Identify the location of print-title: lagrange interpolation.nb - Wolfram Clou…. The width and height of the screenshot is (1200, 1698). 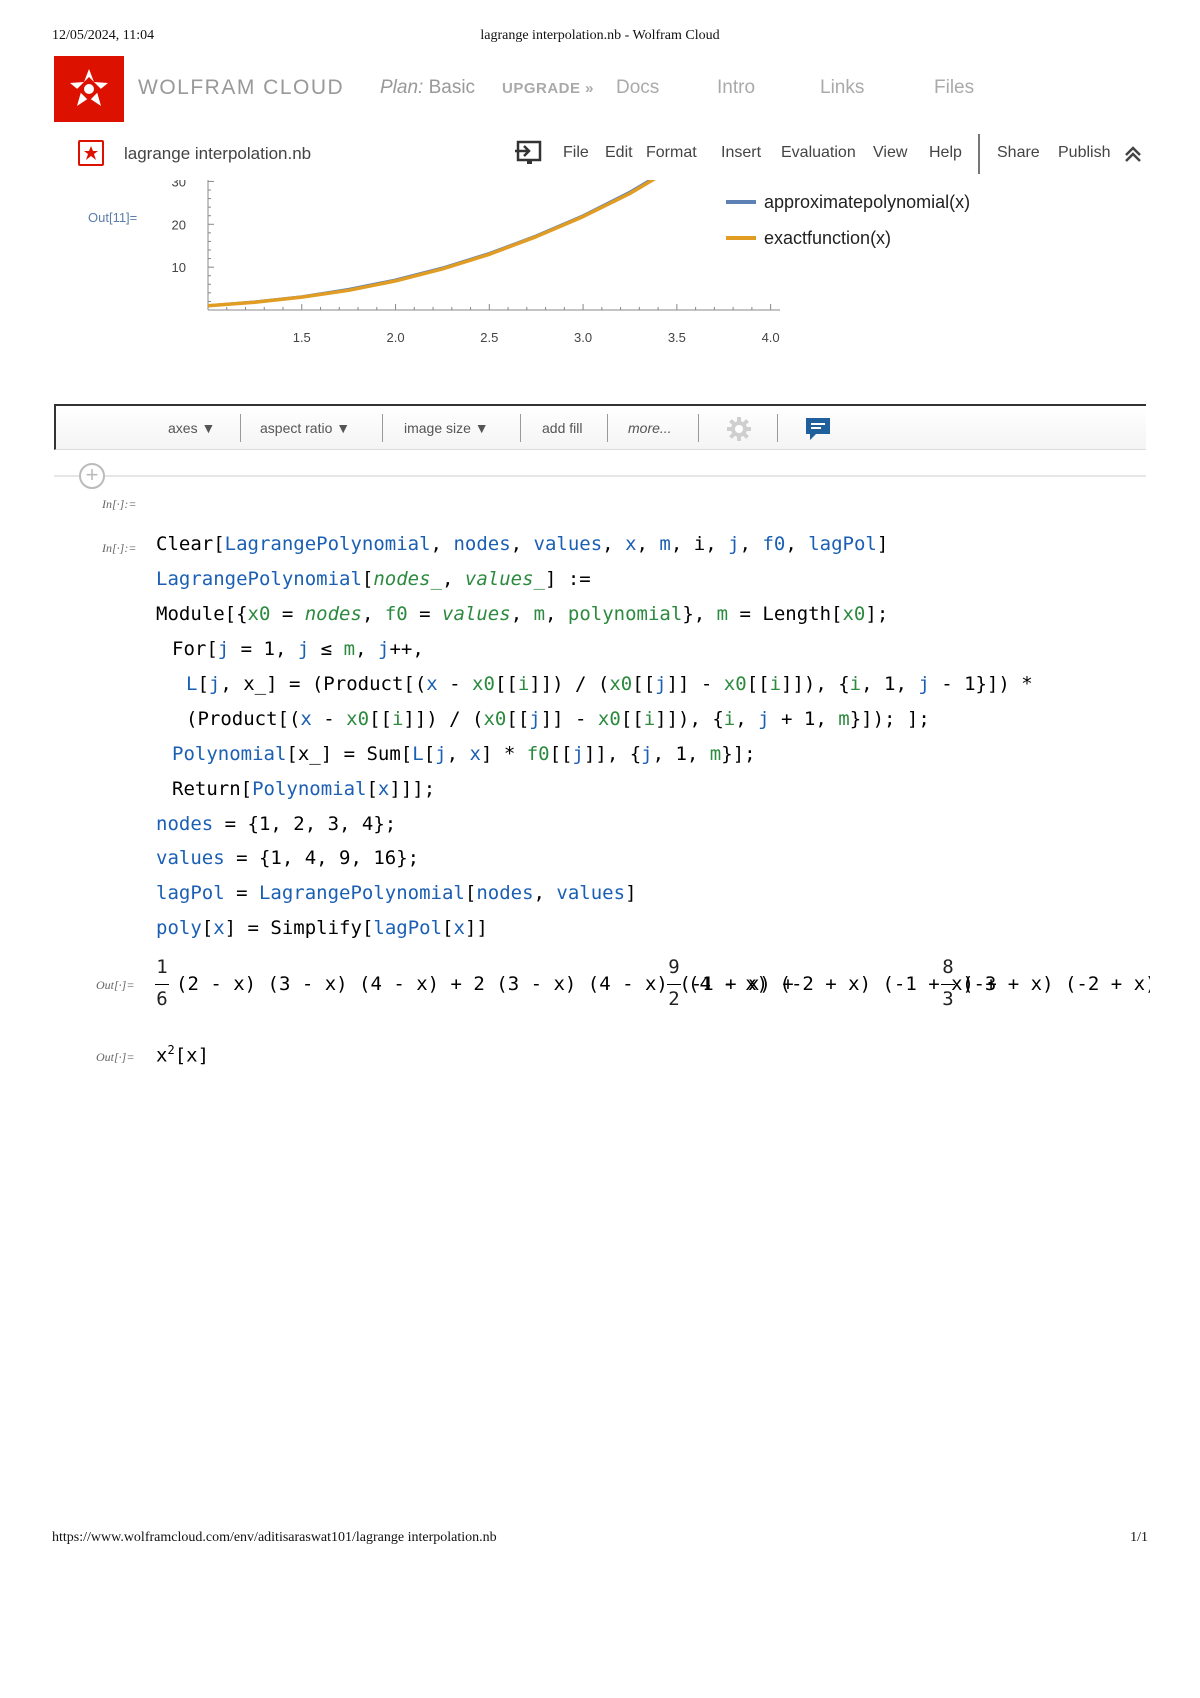
(600, 35).